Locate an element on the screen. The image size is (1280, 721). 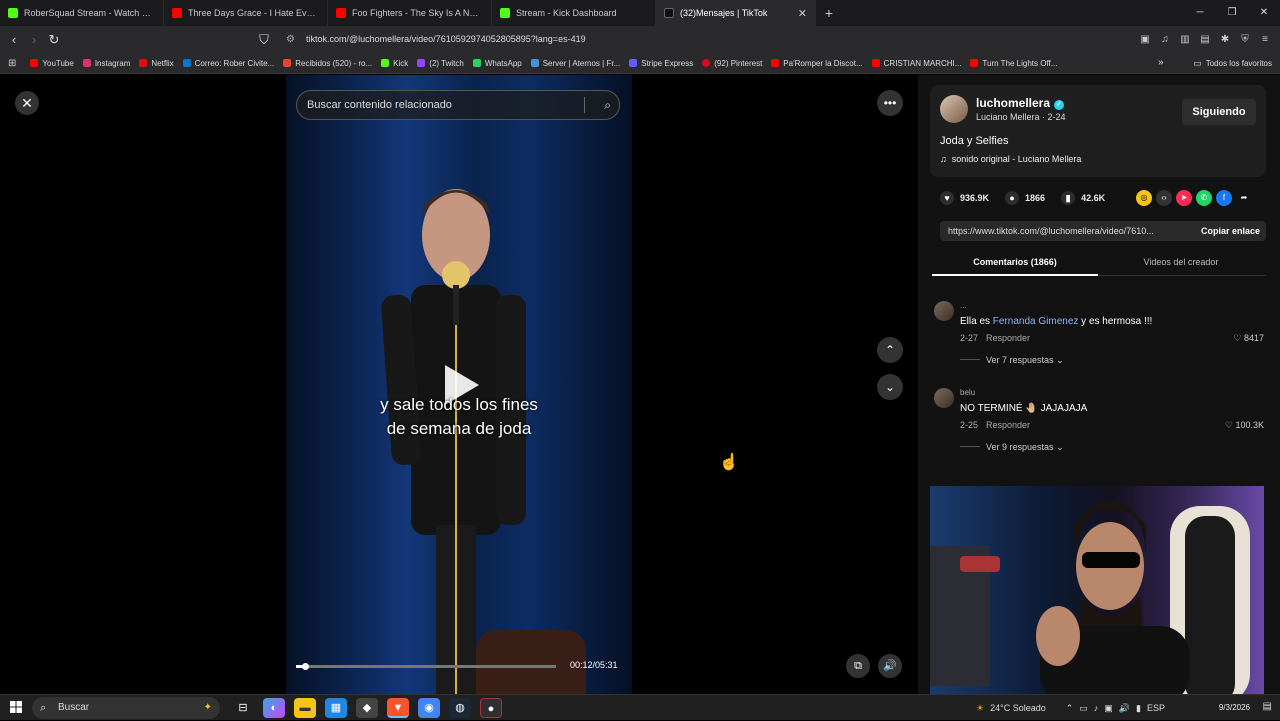
network-icon: ▭ is located at coordinates (1083, 708).